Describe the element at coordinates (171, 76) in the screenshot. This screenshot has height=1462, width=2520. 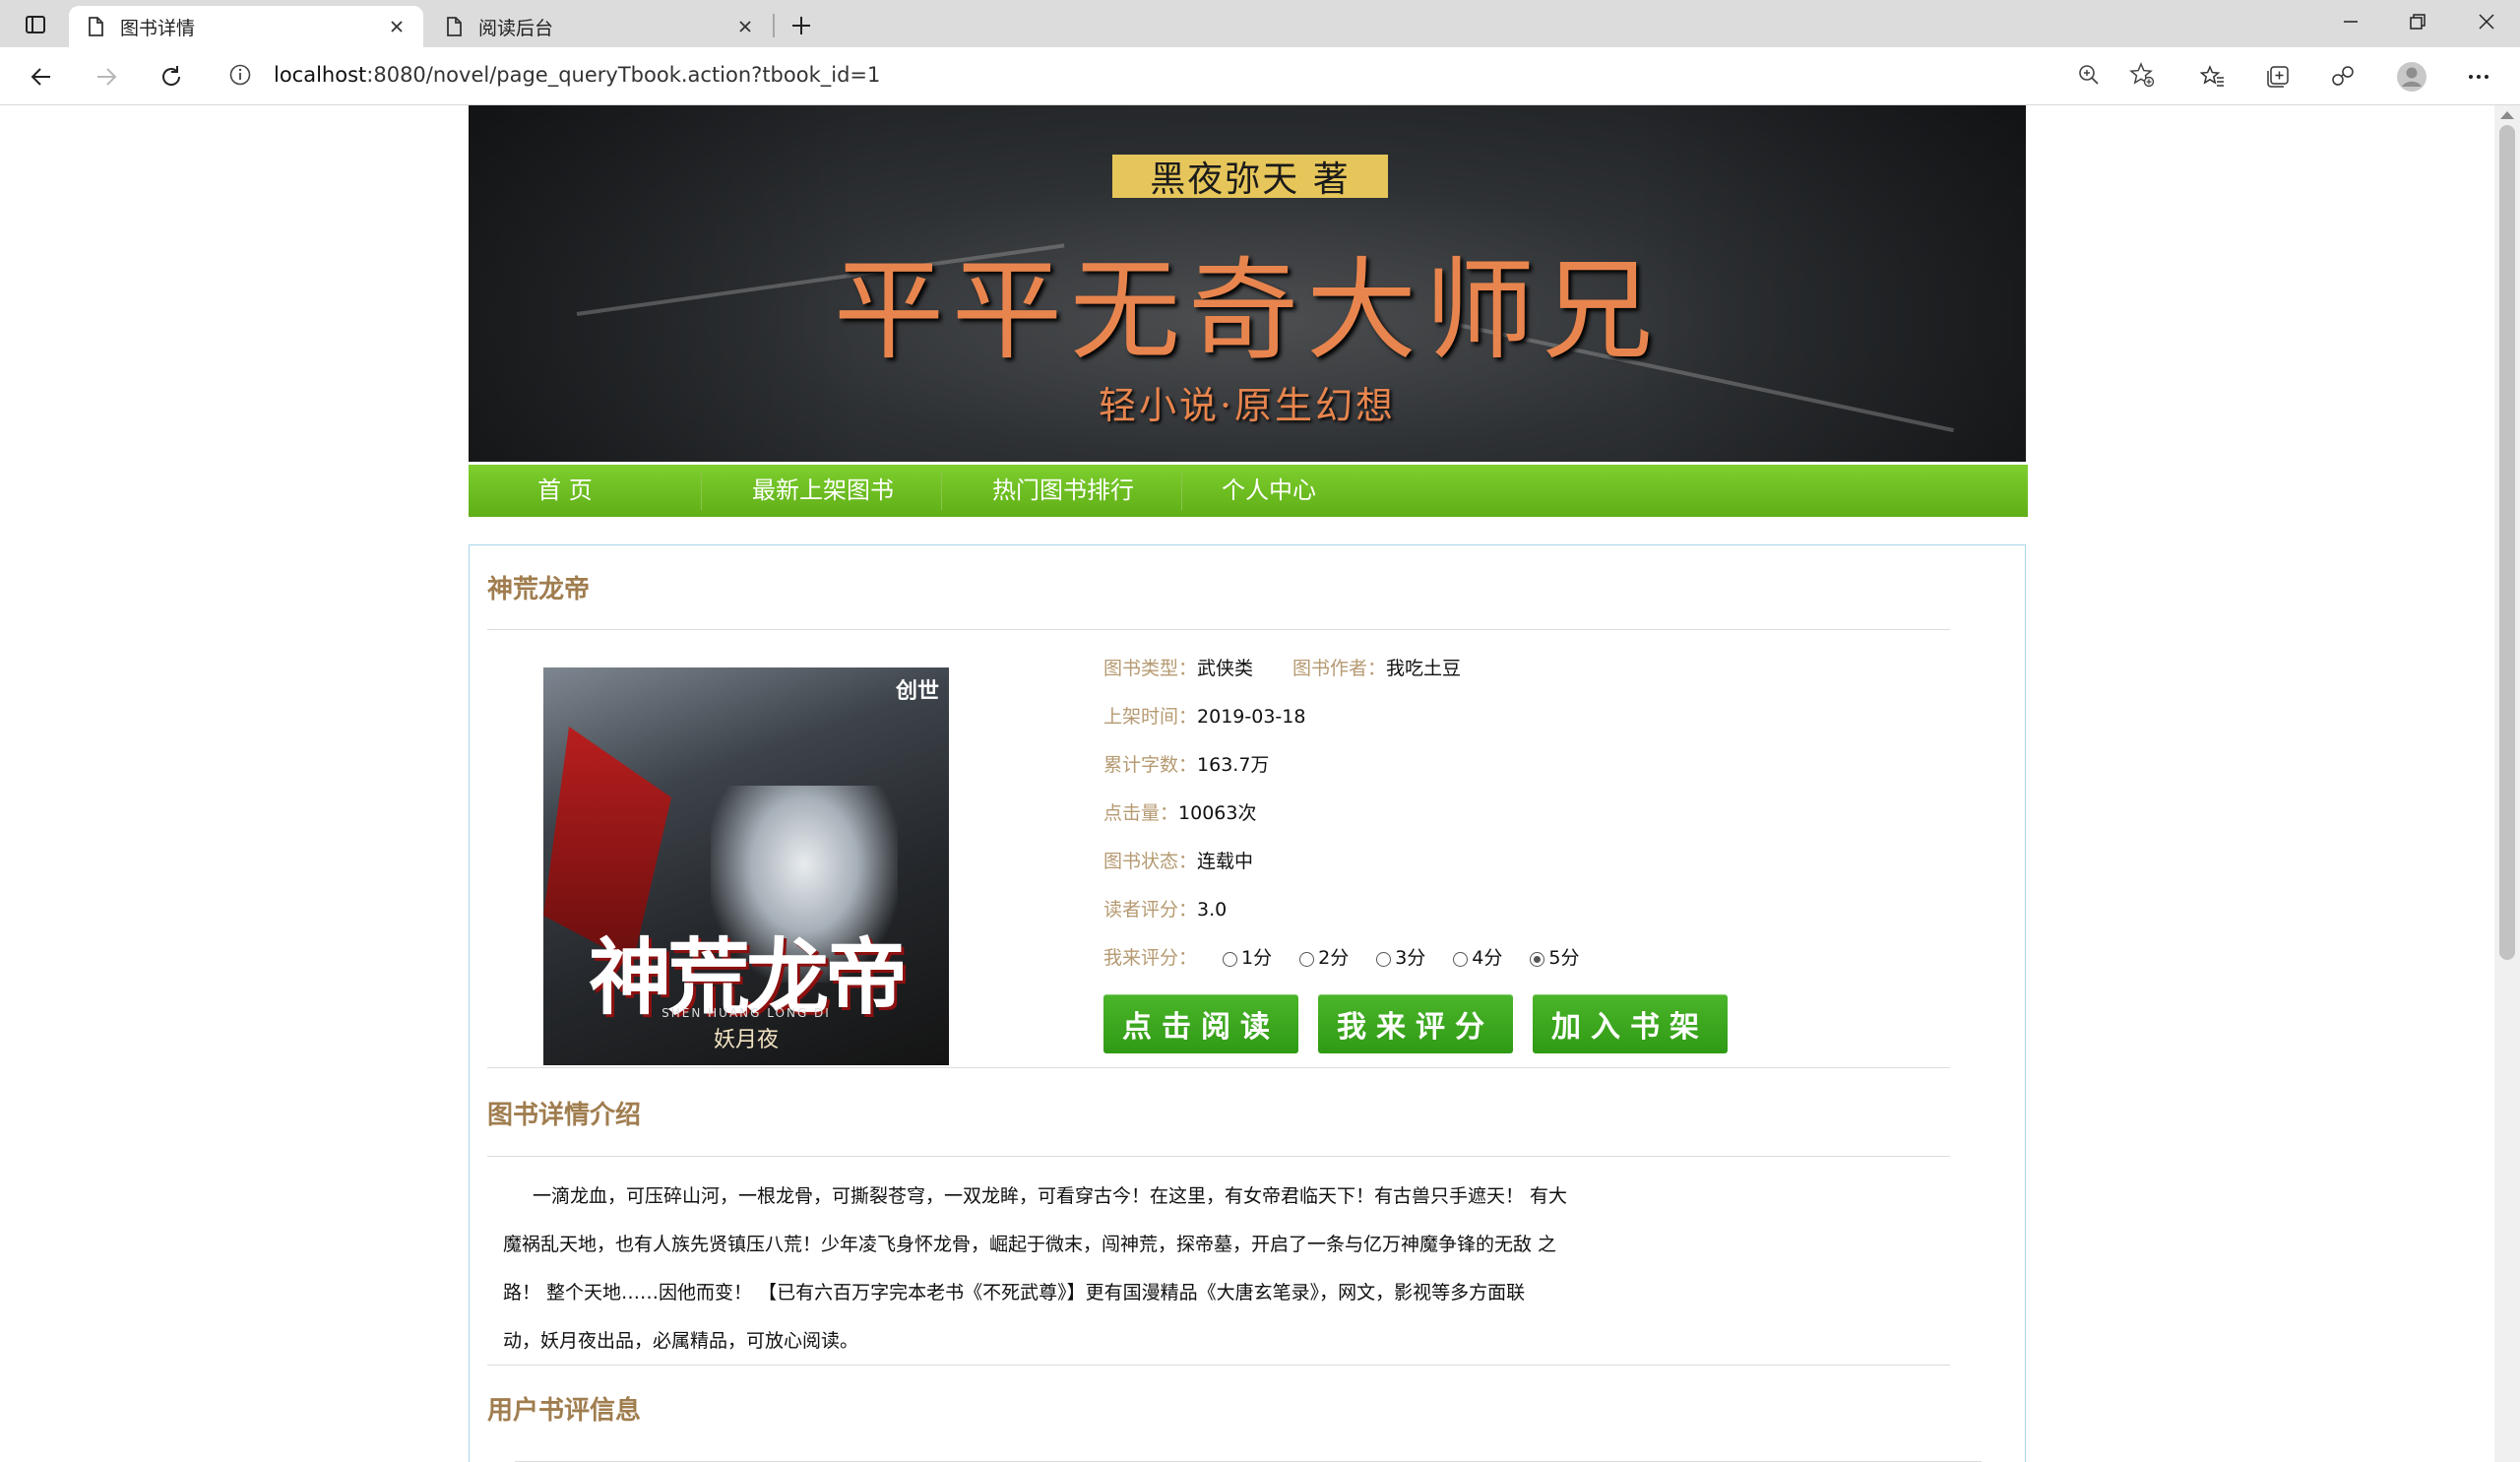
I see `refresh-icon` at that location.